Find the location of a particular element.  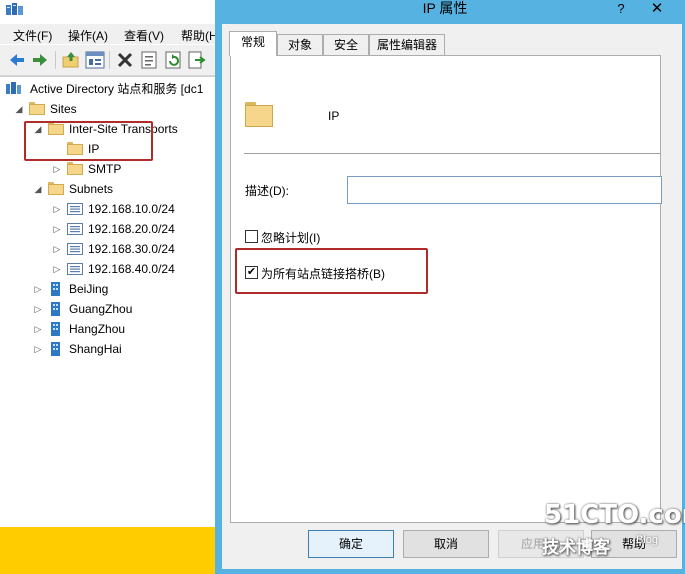

mmc-menu-bar: 文件(F) 操作(A) 查看(V) 帮助(H is located at coordinates (109, 34).